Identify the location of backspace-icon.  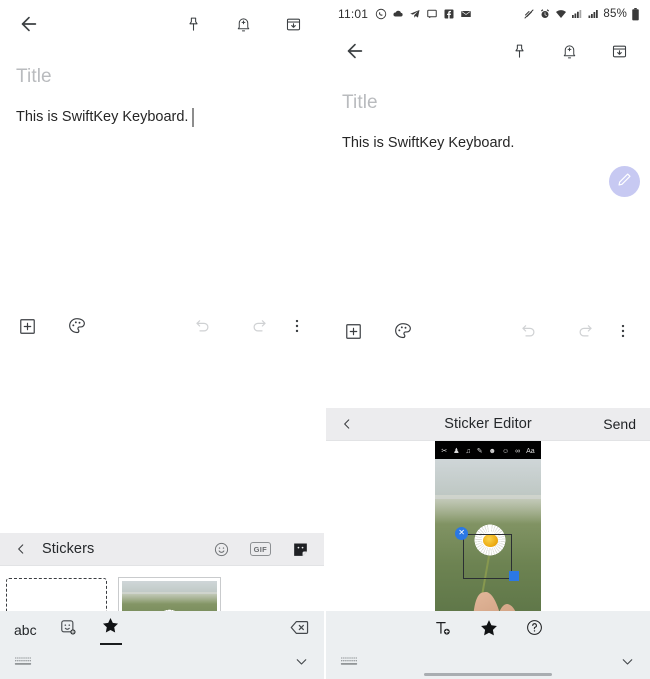
(299, 630).